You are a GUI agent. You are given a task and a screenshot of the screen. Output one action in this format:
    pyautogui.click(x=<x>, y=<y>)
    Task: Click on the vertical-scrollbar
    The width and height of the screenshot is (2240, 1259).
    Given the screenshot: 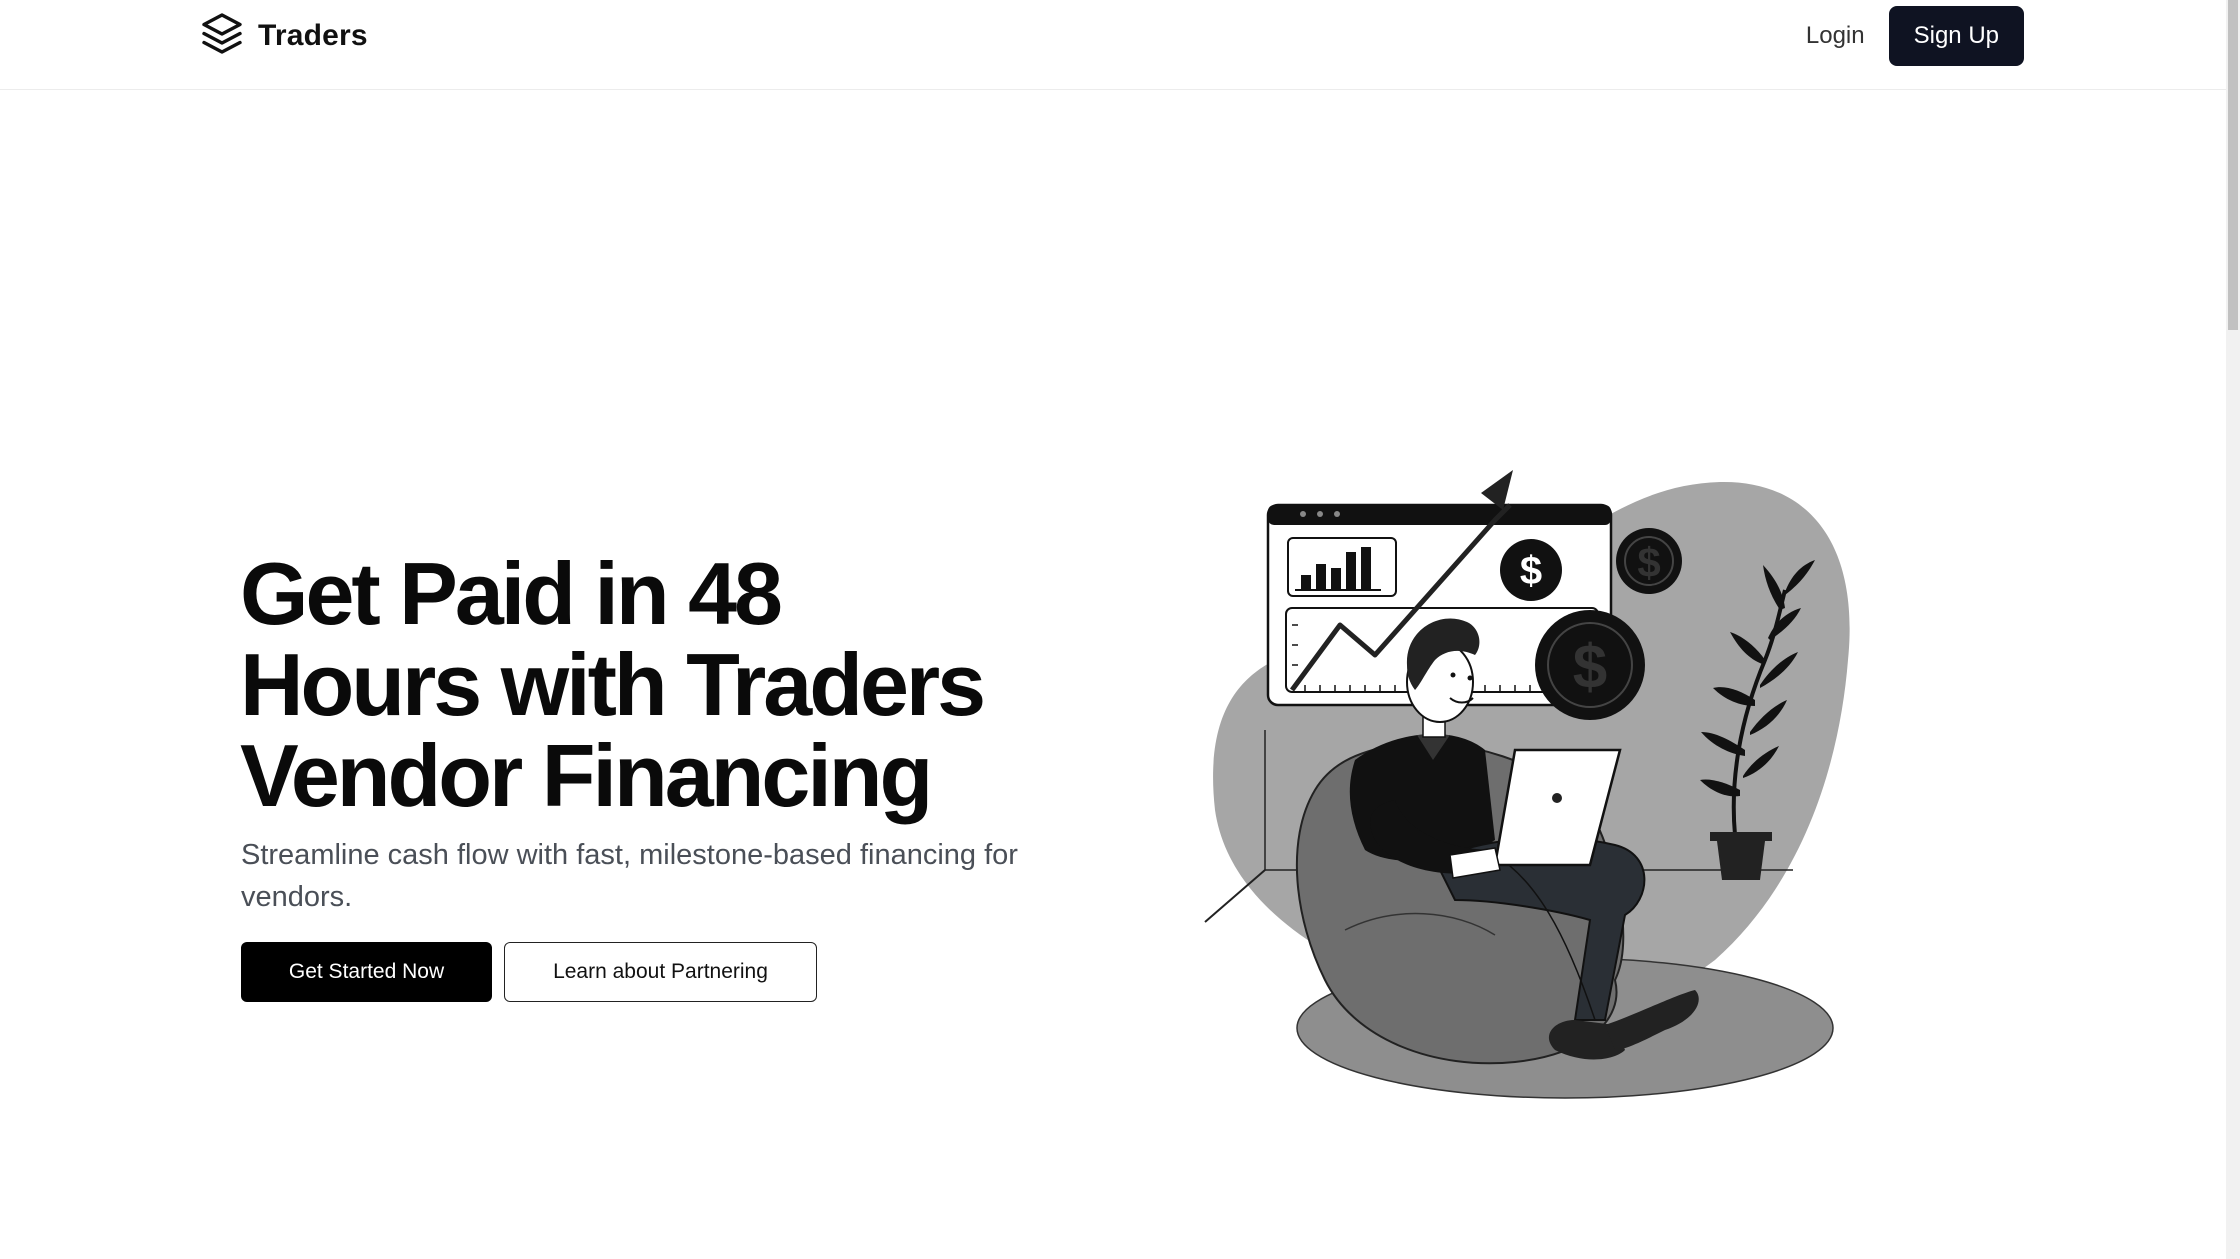 What is the action you would take?
    pyautogui.click(x=2233, y=629)
    